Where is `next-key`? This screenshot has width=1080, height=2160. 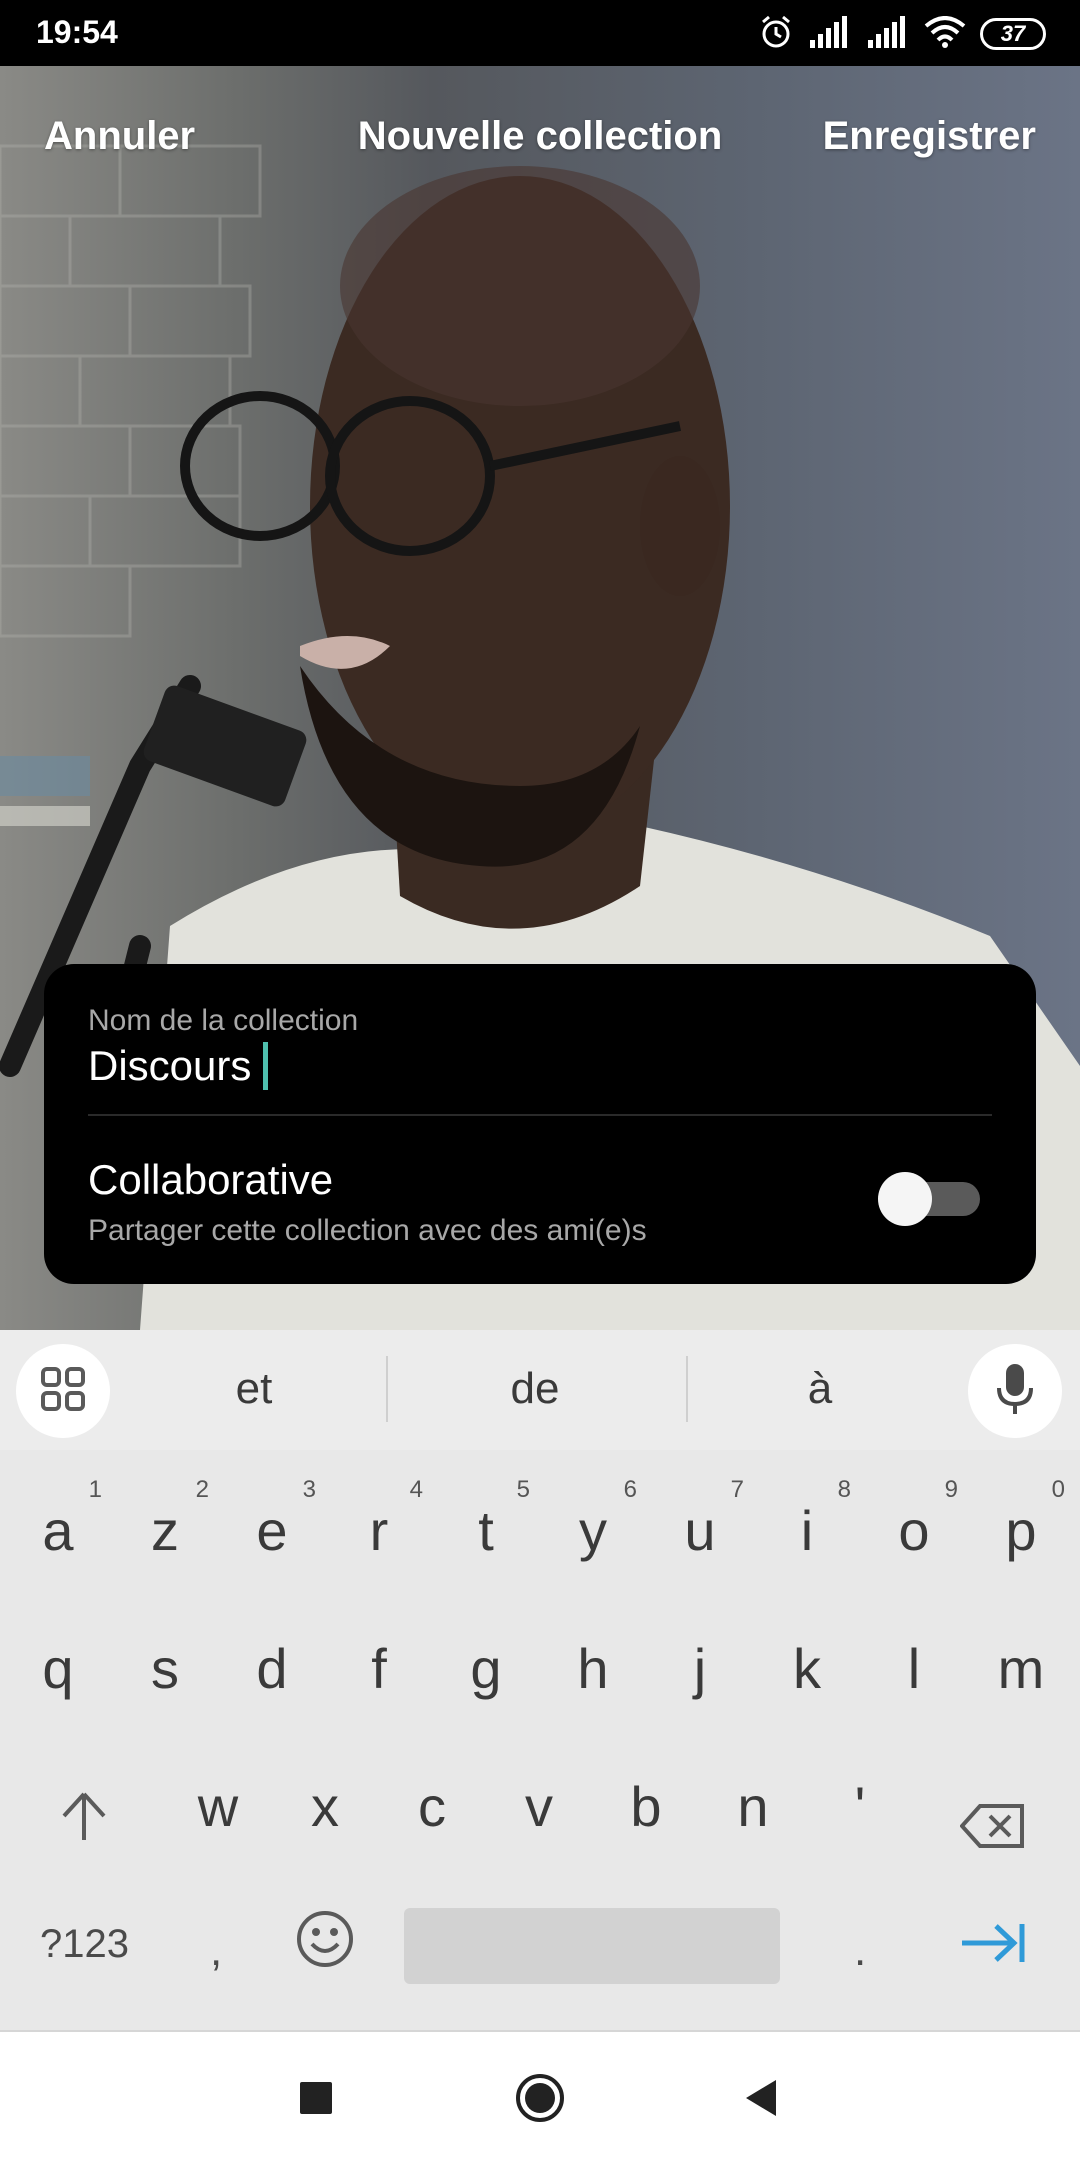
next-key is located at coordinates (993, 1945).